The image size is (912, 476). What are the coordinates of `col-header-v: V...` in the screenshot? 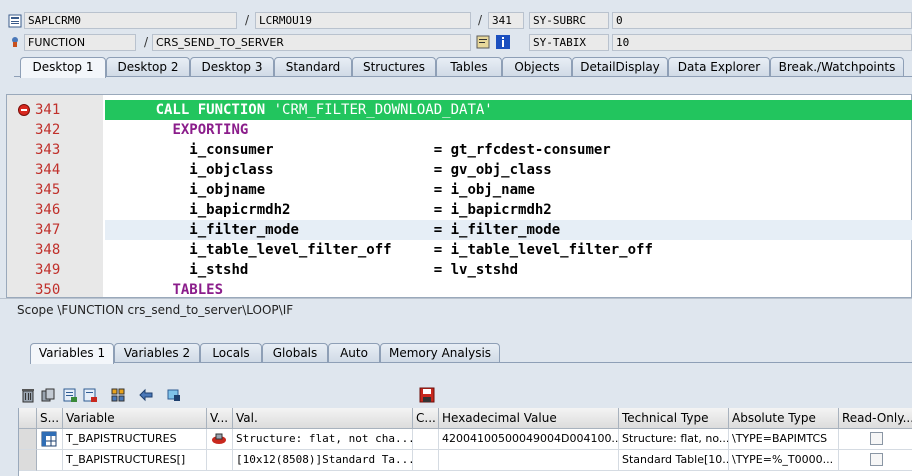 It's located at (220, 418).